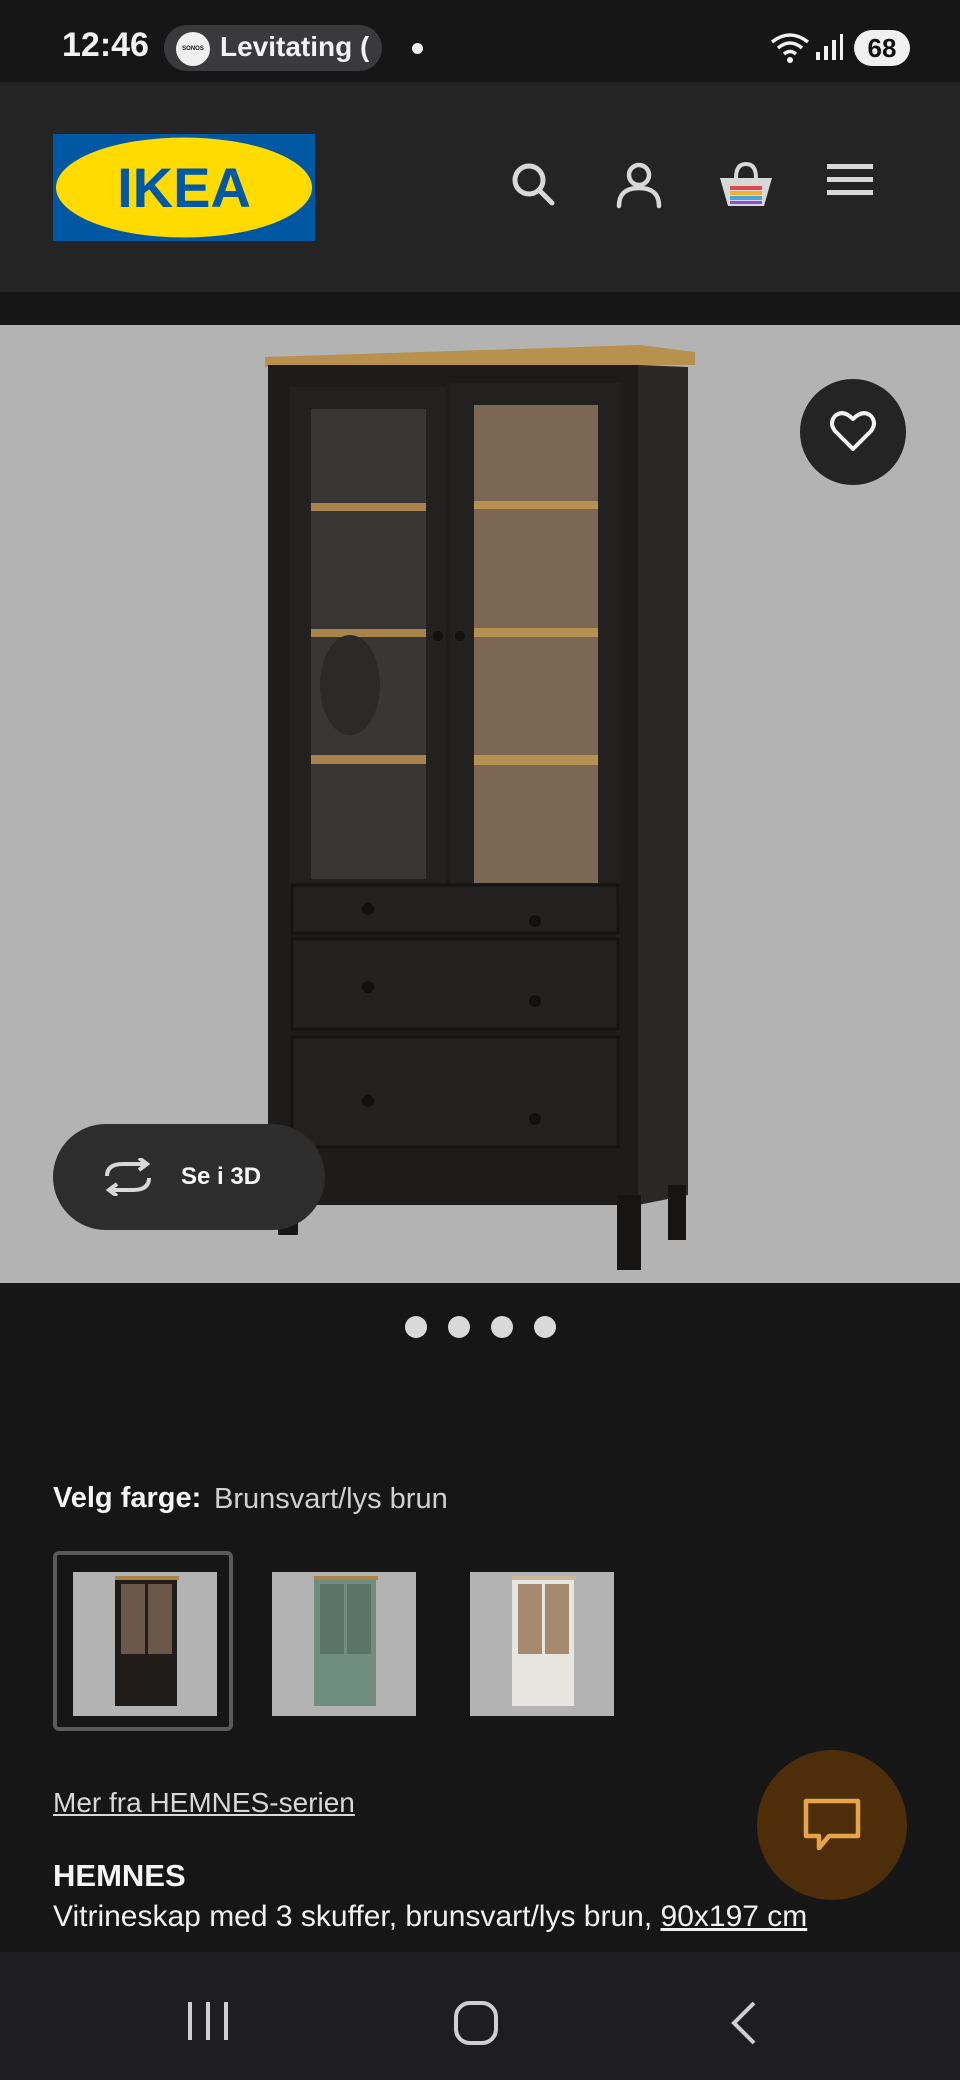 Image resolution: width=960 pixels, height=2080 pixels. Describe the element at coordinates (850, 180) in the screenshot. I see `menu-icon` at that location.